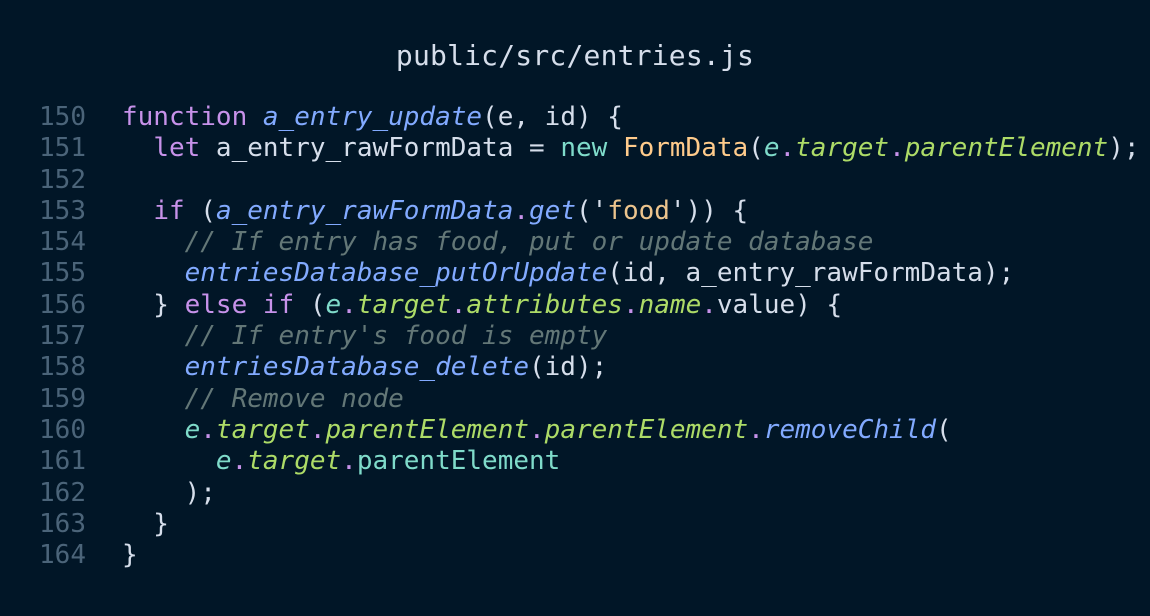 Image resolution: width=1150 pixels, height=616 pixels. What do you see at coordinates (62, 523) in the screenshot?
I see `line-number: 163` at bounding box center [62, 523].